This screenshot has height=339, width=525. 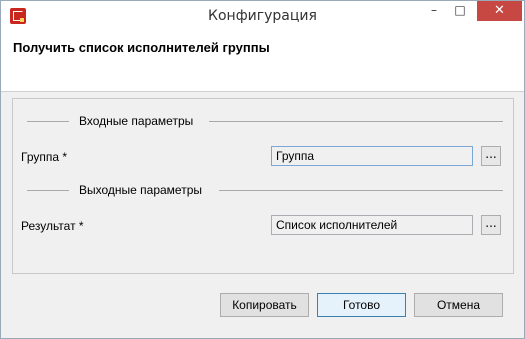 What do you see at coordinates (141, 190) in the screenshot?
I see `output-parameters-label: Выходные параметры` at bounding box center [141, 190].